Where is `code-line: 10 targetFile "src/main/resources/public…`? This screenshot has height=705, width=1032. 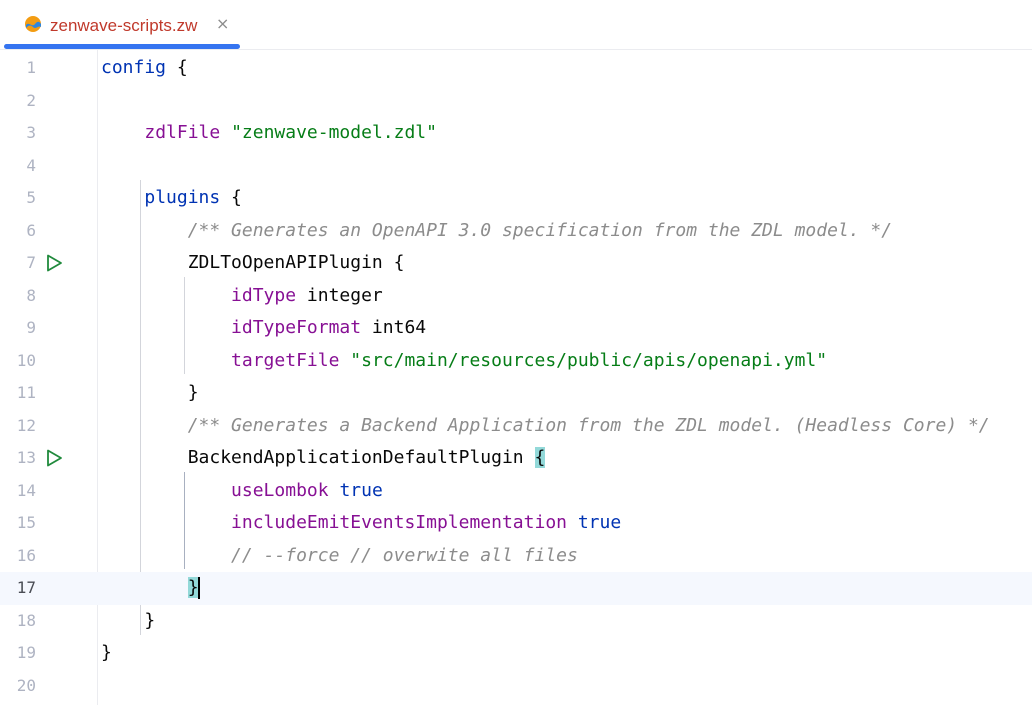
code-line: 10 targetFile "src/main/resources/public… is located at coordinates (516, 361).